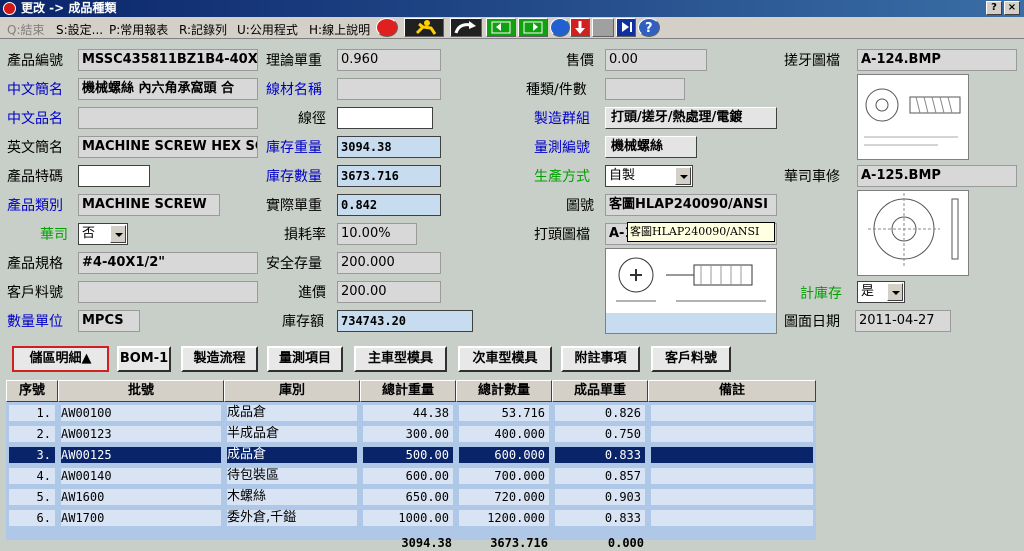 This screenshot has height=551, width=1024. What do you see at coordinates (168, 60) in the screenshot?
I see `product-code-field: MSSC435811BZ1B4-40X1/2` at bounding box center [168, 60].